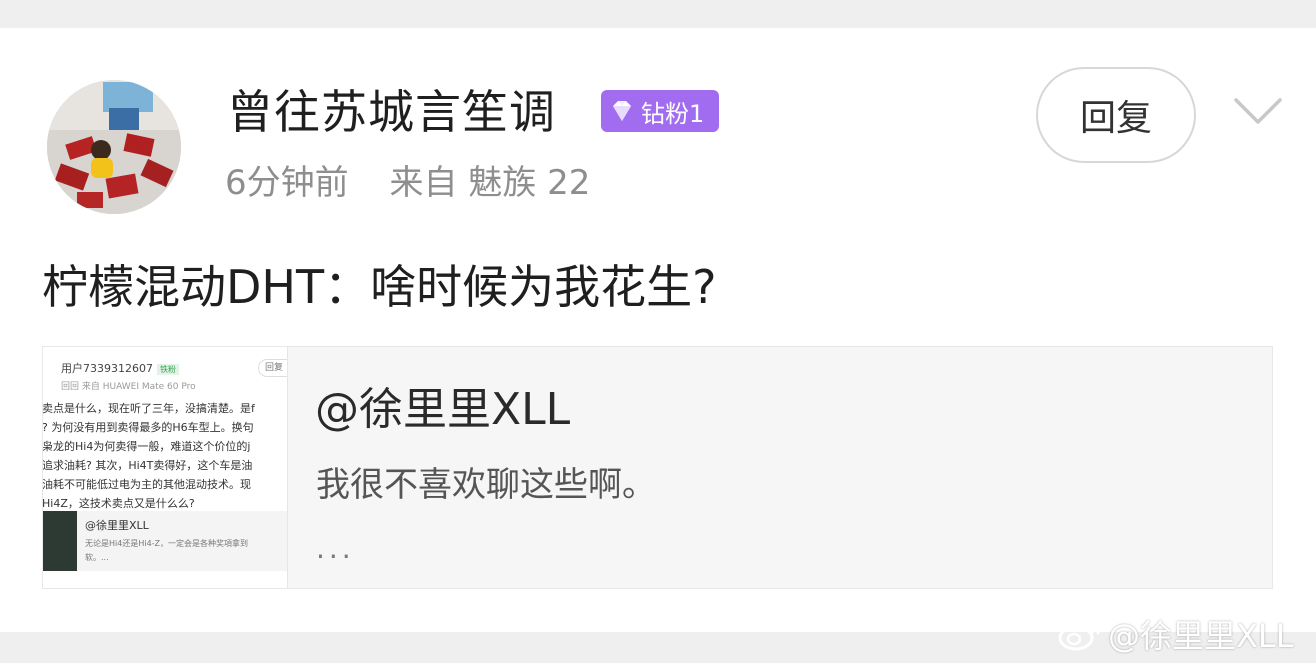 The image size is (1316, 663). I want to click on timestamp: 6分钟前, so click(287, 183).